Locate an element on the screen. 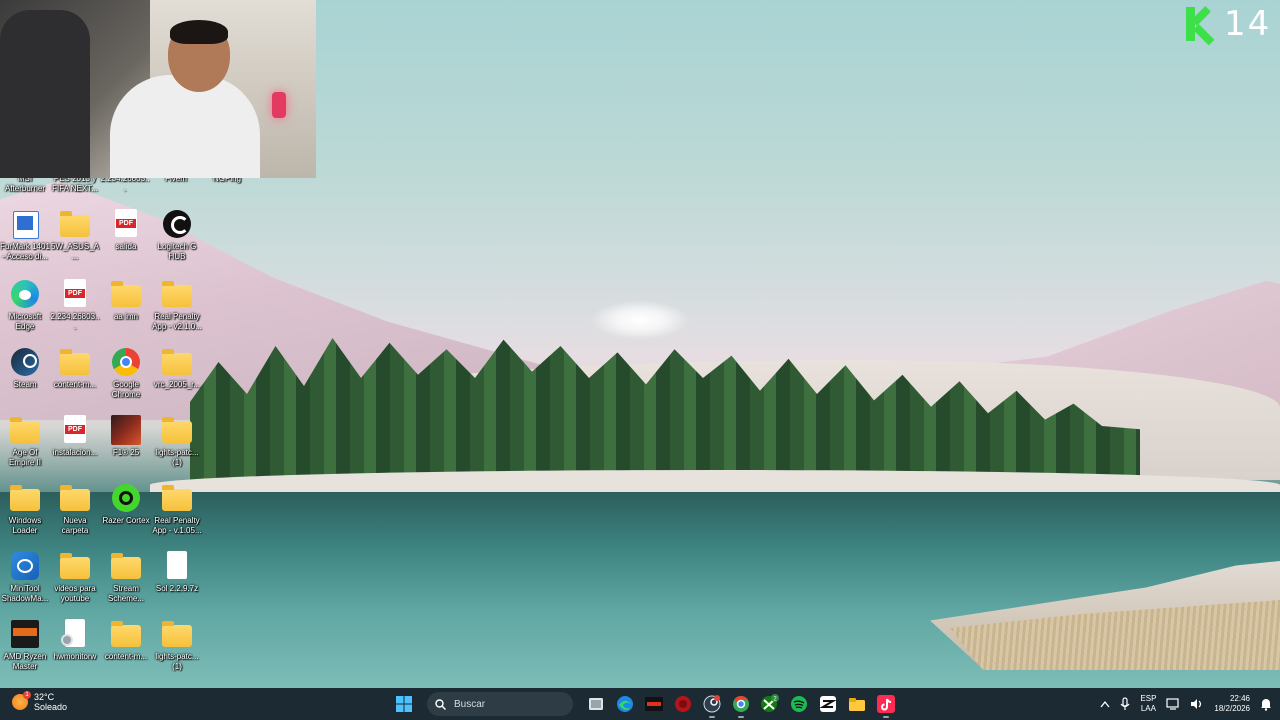  webcam-person-shirt is located at coordinates (185, 126).